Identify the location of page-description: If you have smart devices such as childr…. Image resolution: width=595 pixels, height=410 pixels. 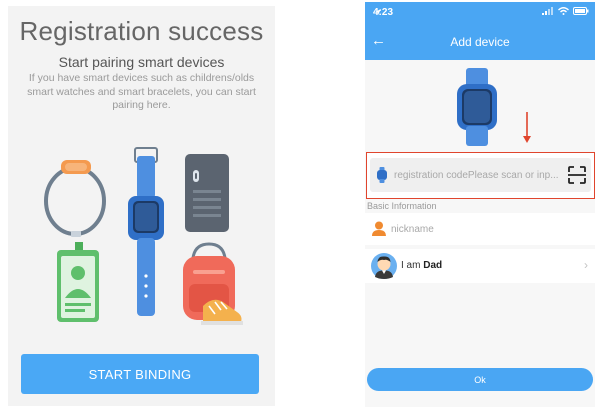
(141, 91).